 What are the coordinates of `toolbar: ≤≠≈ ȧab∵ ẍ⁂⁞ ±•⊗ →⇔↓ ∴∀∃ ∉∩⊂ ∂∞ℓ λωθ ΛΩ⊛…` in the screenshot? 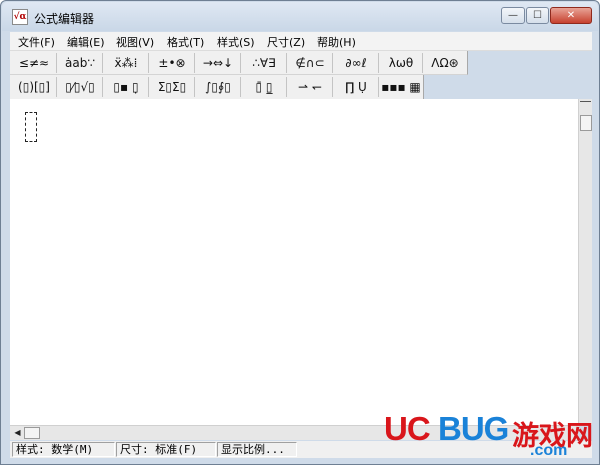 It's located at (301, 75).